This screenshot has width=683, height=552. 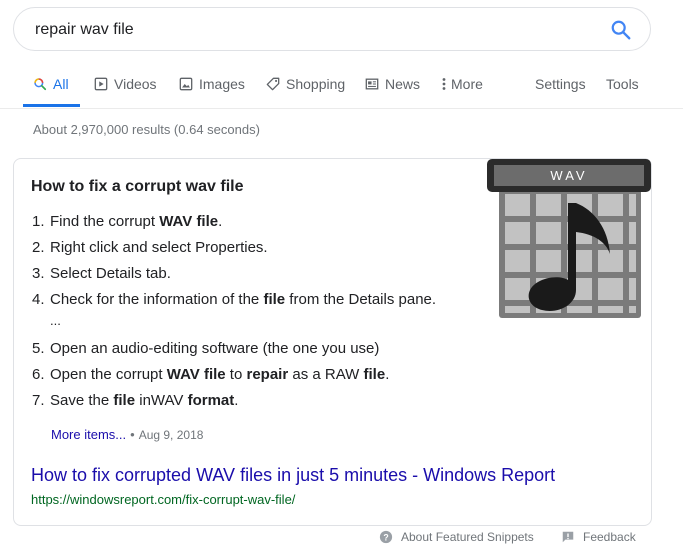 What do you see at coordinates (622, 84) in the screenshot?
I see `tools-link: Tools` at bounding box center [622, 84].